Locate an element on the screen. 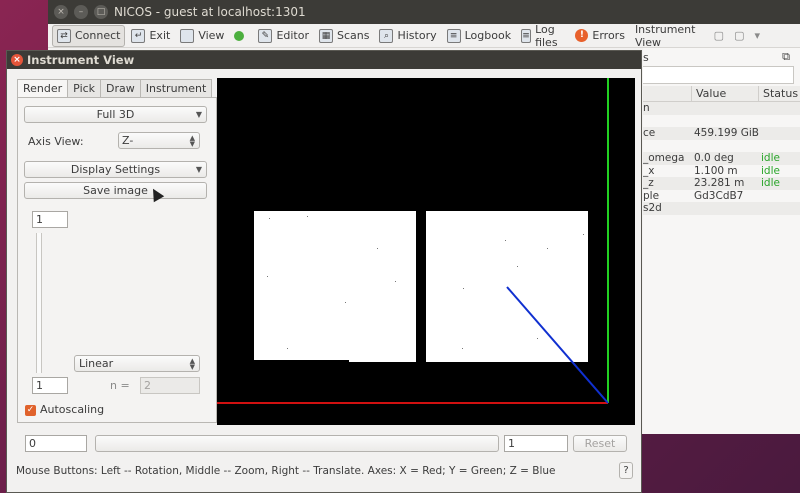 This screenshot has width=800, height=493. logfiles-label: Log files is located at coordinates (546, 35).